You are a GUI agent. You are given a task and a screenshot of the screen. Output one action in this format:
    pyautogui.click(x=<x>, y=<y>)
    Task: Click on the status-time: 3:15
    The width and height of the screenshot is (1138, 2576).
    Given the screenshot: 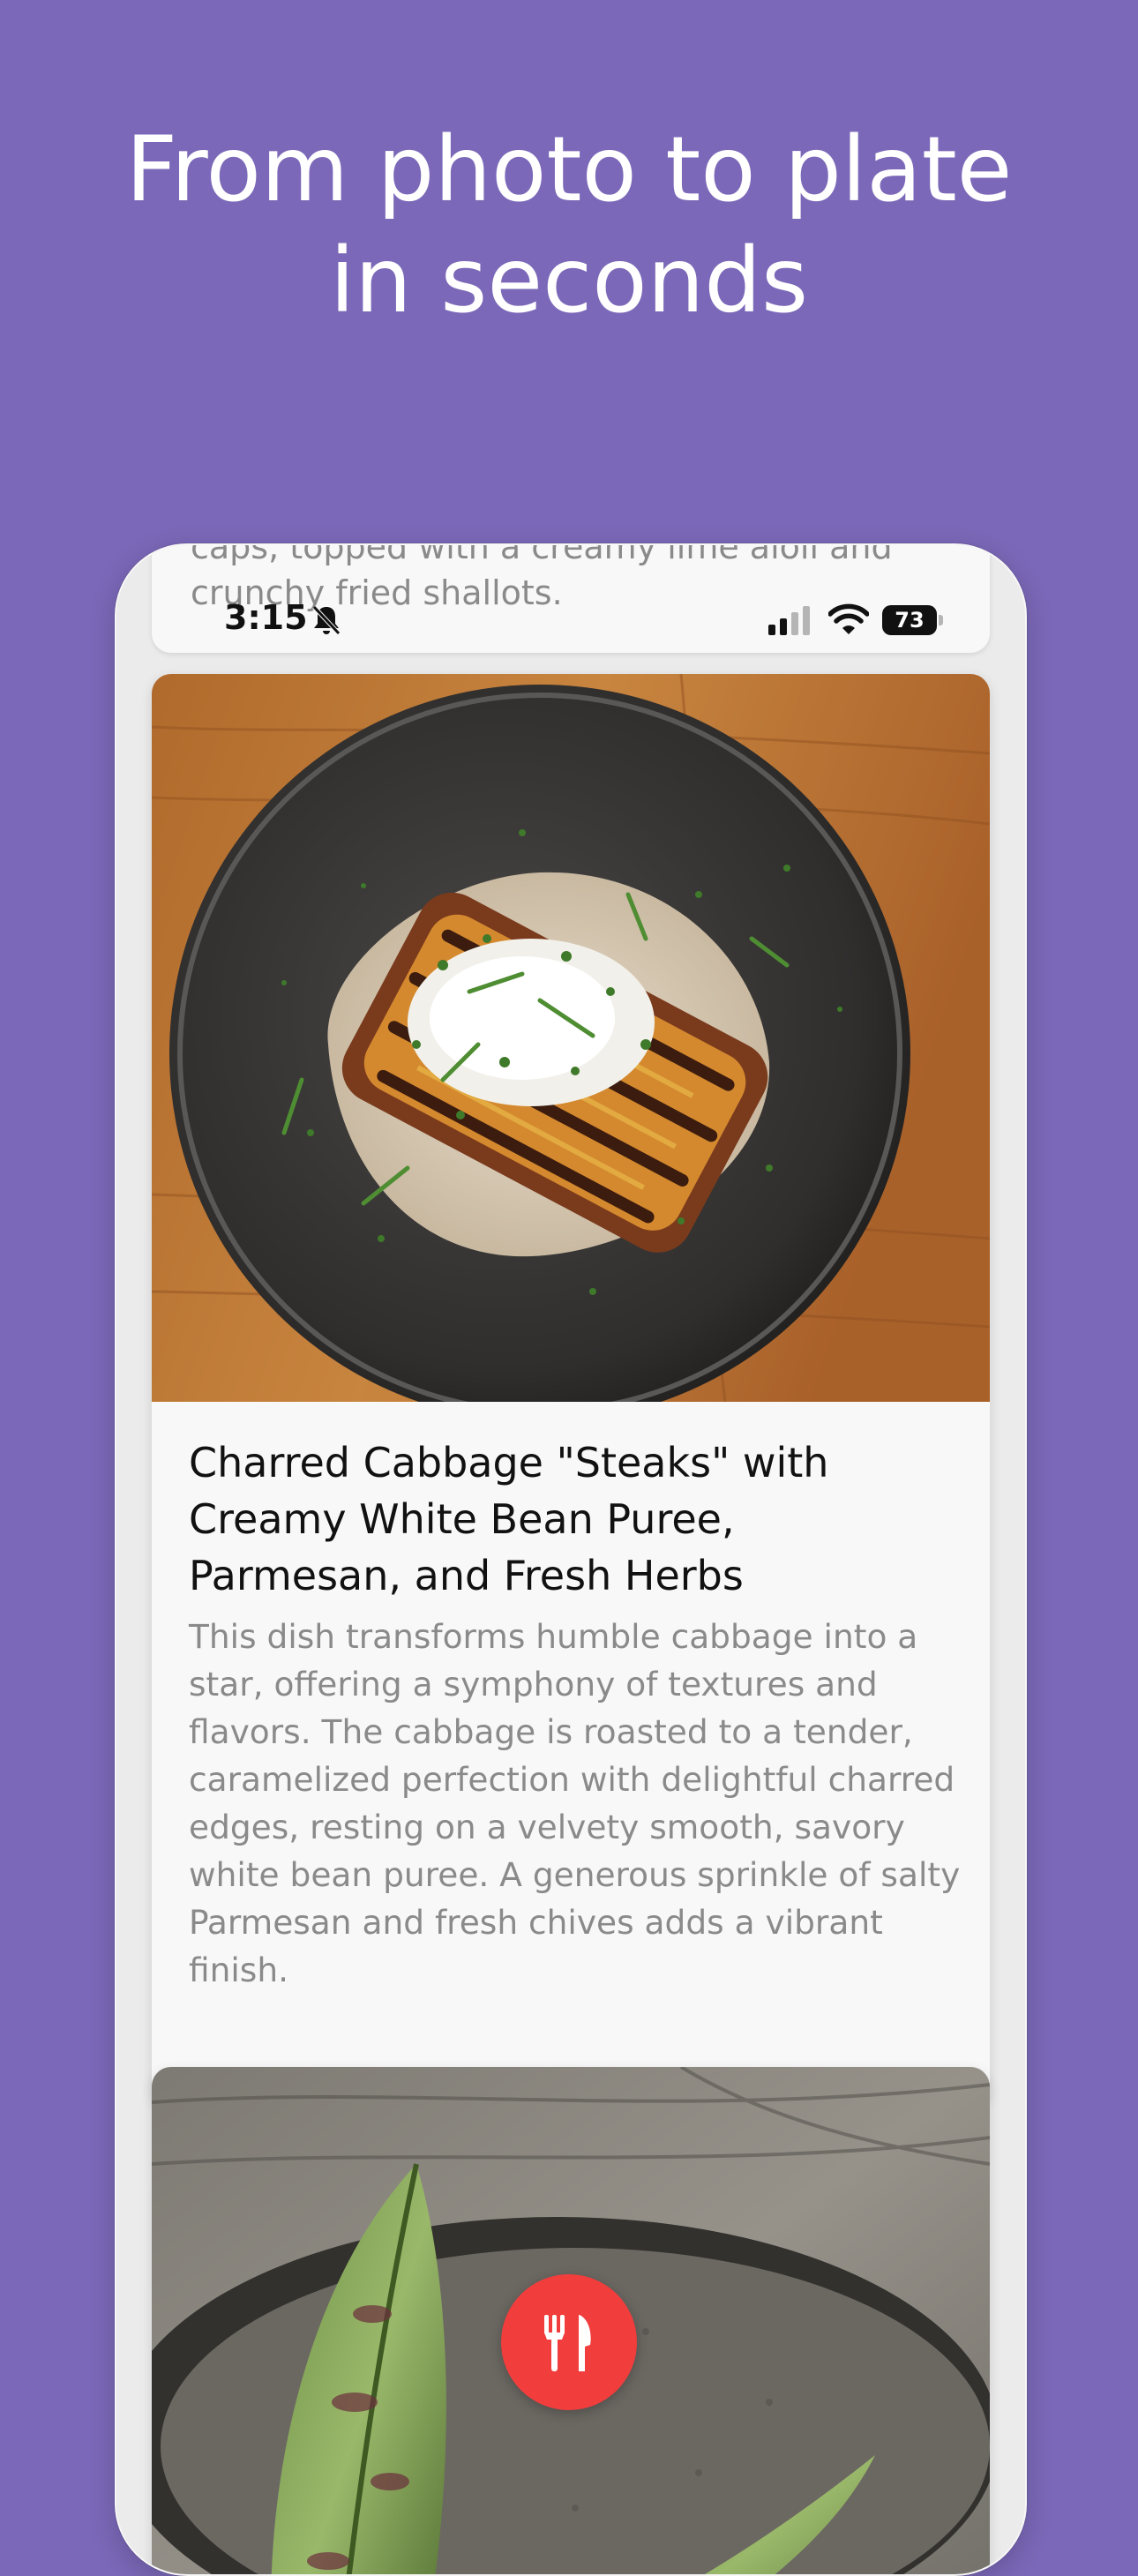 What is the action you would take?
    pyautogui.click(x=266, y=618)
    